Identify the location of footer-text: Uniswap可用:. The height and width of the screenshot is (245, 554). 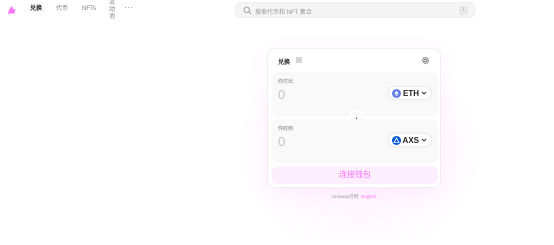
(345, 196).